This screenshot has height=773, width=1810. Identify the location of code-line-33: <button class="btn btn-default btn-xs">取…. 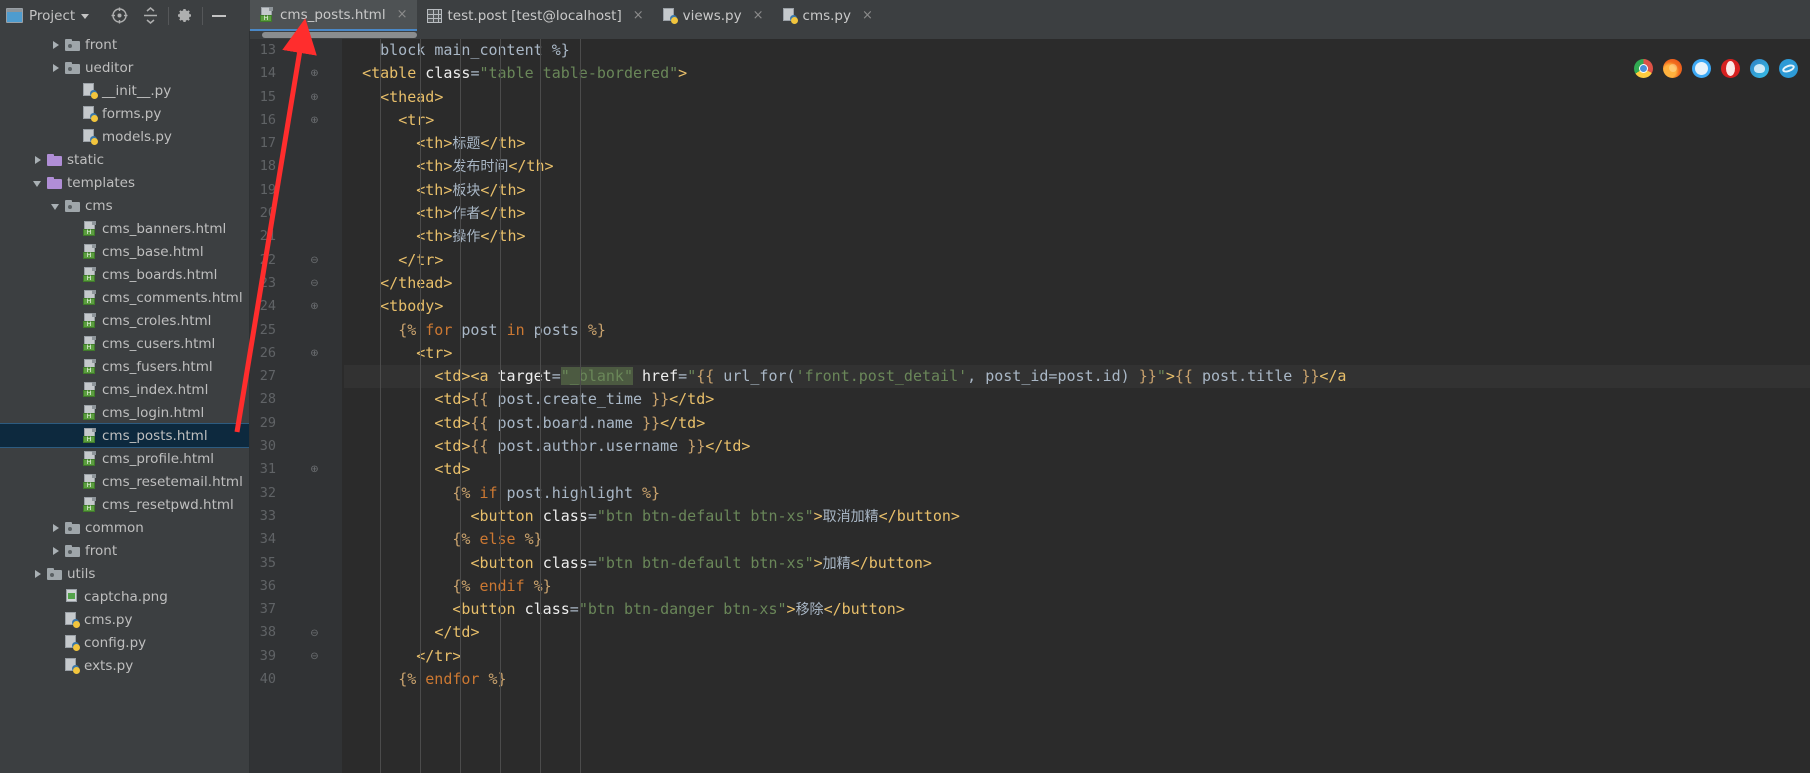
(1077, 516).